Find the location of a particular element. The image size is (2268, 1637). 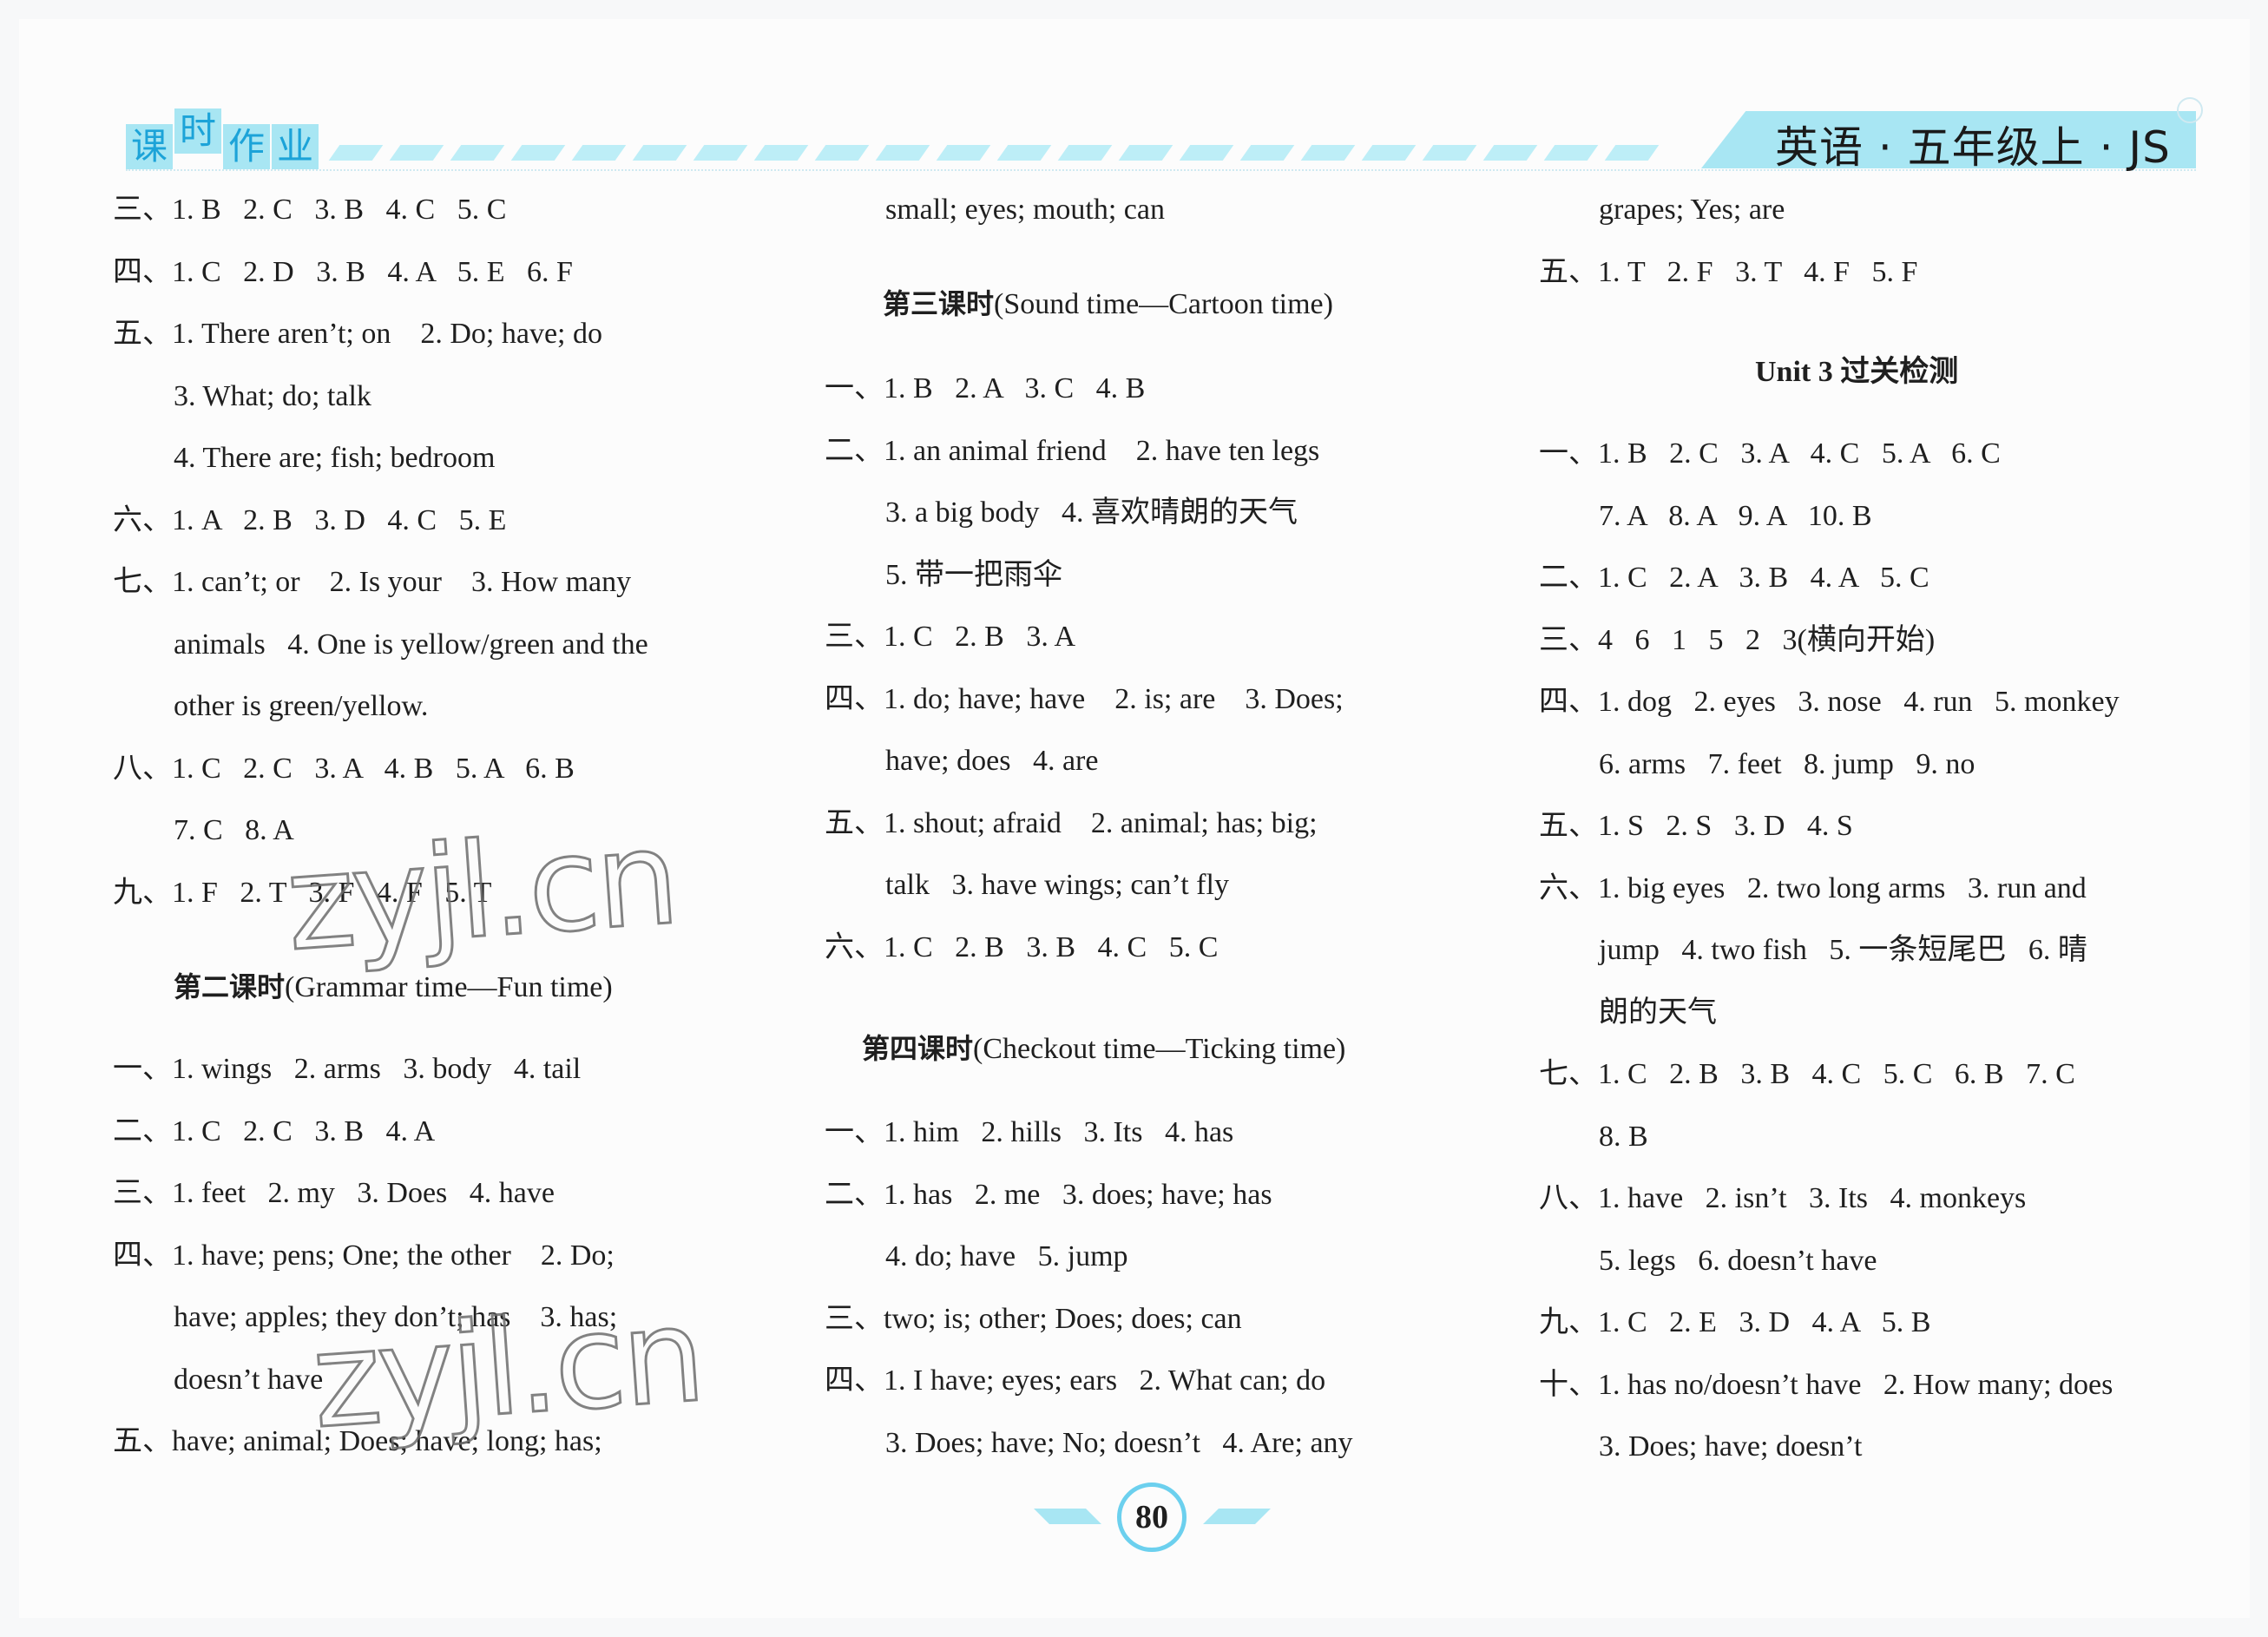

lesson-heading-bold: 第三课时 is located at coordinates (939, 303).